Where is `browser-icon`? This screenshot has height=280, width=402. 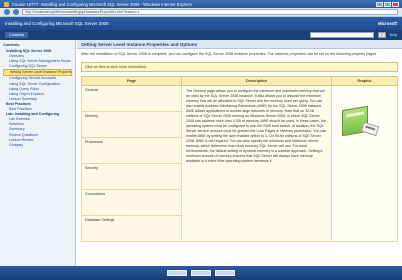 browser-icon is located at coordinates (6, 4).